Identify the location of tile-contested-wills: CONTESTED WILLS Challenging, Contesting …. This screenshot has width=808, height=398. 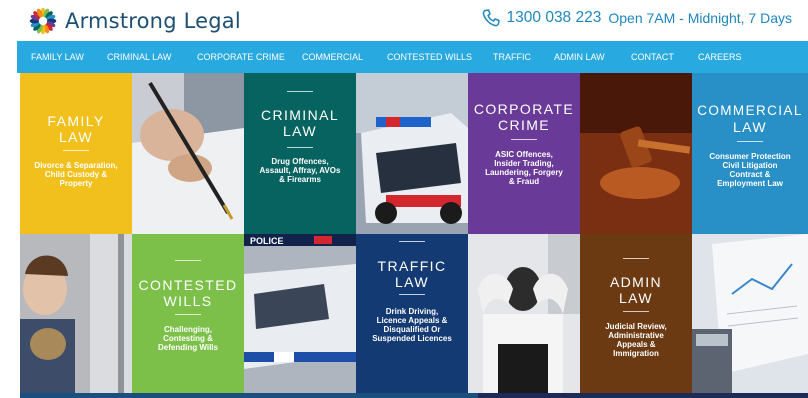
(188, 313).